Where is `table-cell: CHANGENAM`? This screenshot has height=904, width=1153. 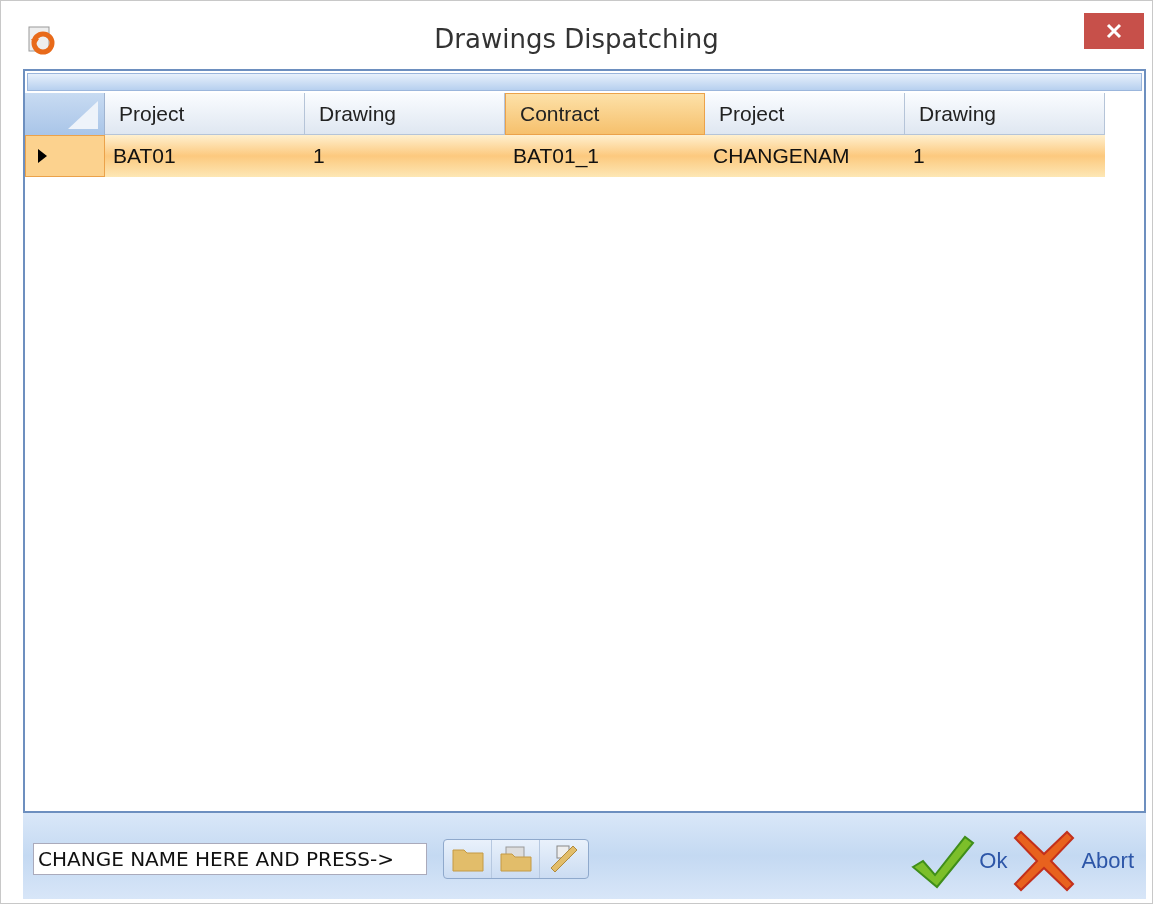 table-cell: CHANGENAM is located at coordinates (805, 156).